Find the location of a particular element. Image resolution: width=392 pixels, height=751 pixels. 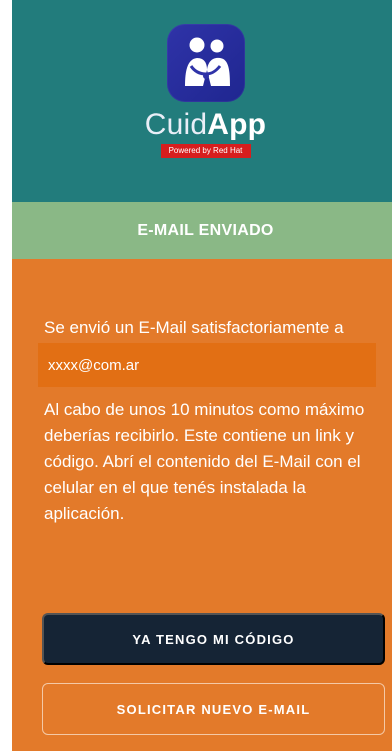

request-new-email-button: SOLICITAR NUEVO E-MAIL is located at coordinates (213, 709).